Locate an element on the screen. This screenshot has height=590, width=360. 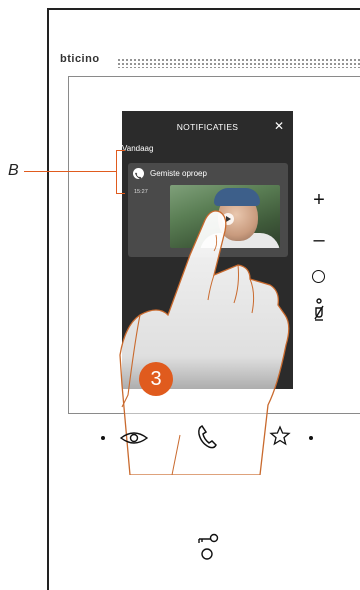
volume-up-button: + is located at coordinates (319, 200).